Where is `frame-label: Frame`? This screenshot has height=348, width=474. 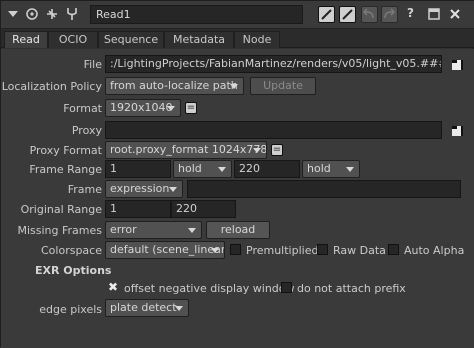 frame-label: Frame is located at coordinates (84, 189).